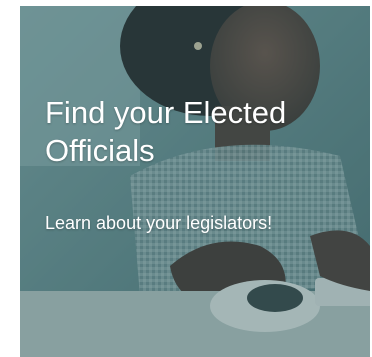  What do you see at coordinates (166, 131) in the screenshot?
I see `card-title: Find your Elected Officials` at bounding box center [166, 131].